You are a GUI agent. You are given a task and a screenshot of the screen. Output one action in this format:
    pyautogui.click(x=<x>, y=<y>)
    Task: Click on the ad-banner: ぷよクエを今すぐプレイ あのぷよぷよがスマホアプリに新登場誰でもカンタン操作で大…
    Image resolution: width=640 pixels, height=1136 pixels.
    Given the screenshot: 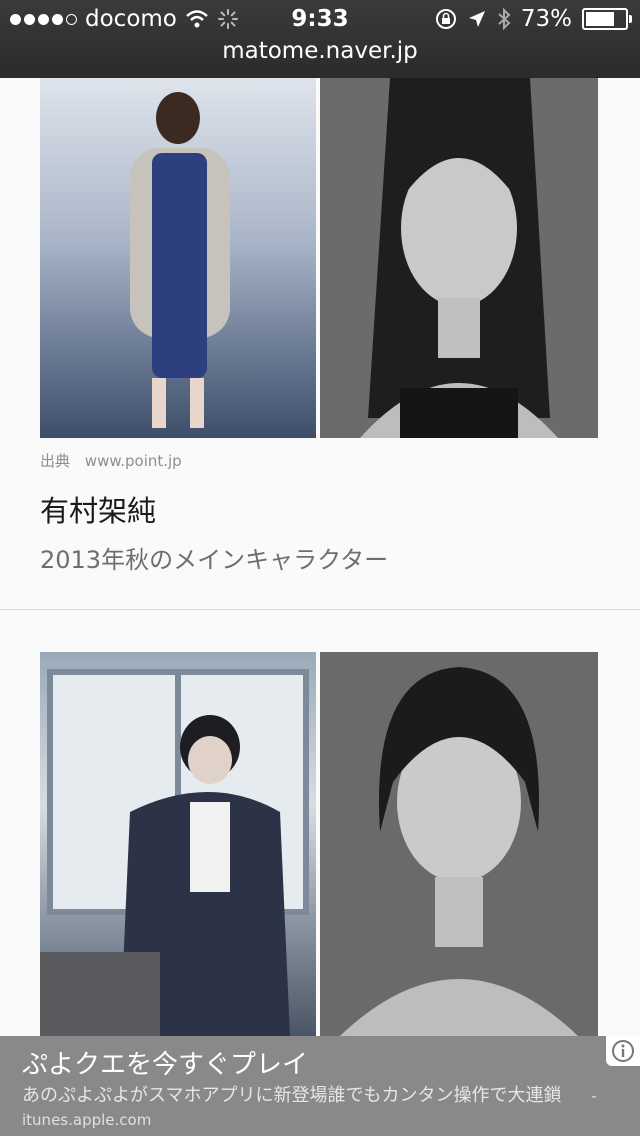 What is the action you would take?
    pyautogui.click(x=320, y=1086)
    